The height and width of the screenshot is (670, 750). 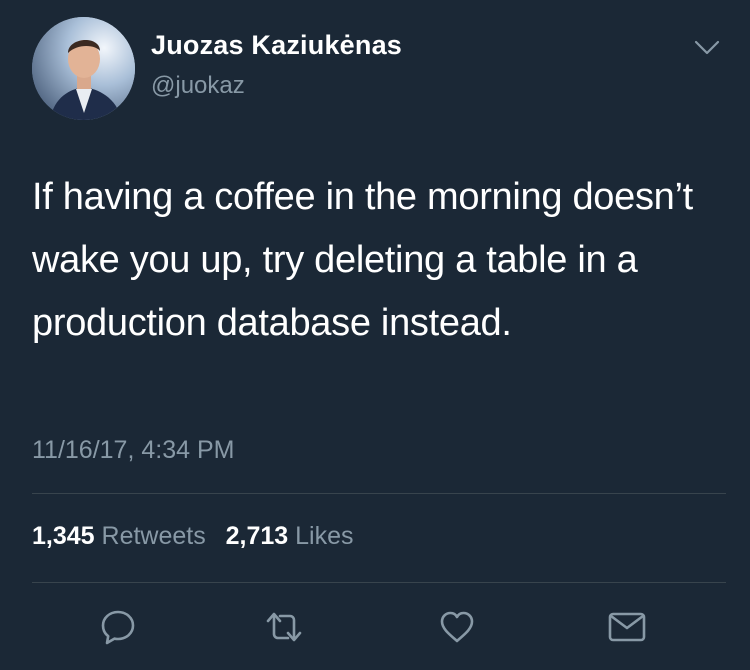 What do you see at coordinates (198, 86) in the screenshot?
I see `author-handle: @juokaz` at bounding box center [198, 86].